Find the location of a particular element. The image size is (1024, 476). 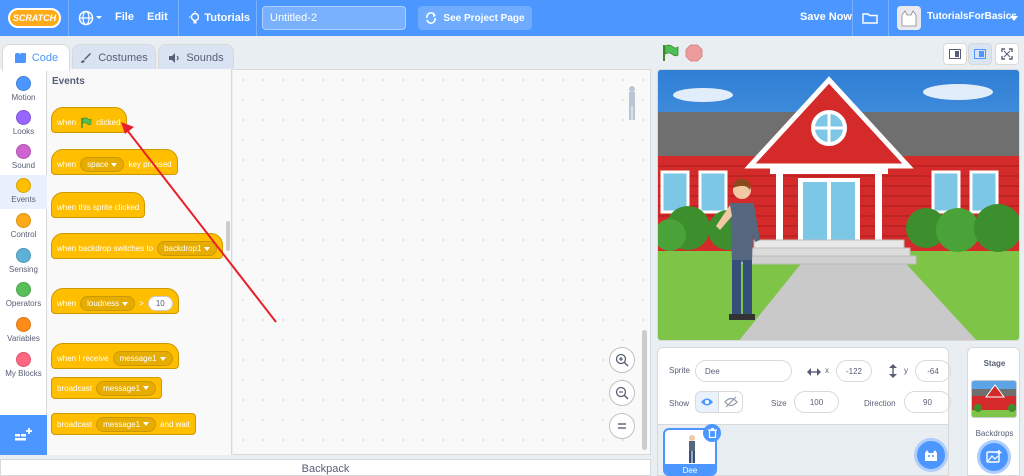

workspace-scrollbar is located at coordinates (644, 390).